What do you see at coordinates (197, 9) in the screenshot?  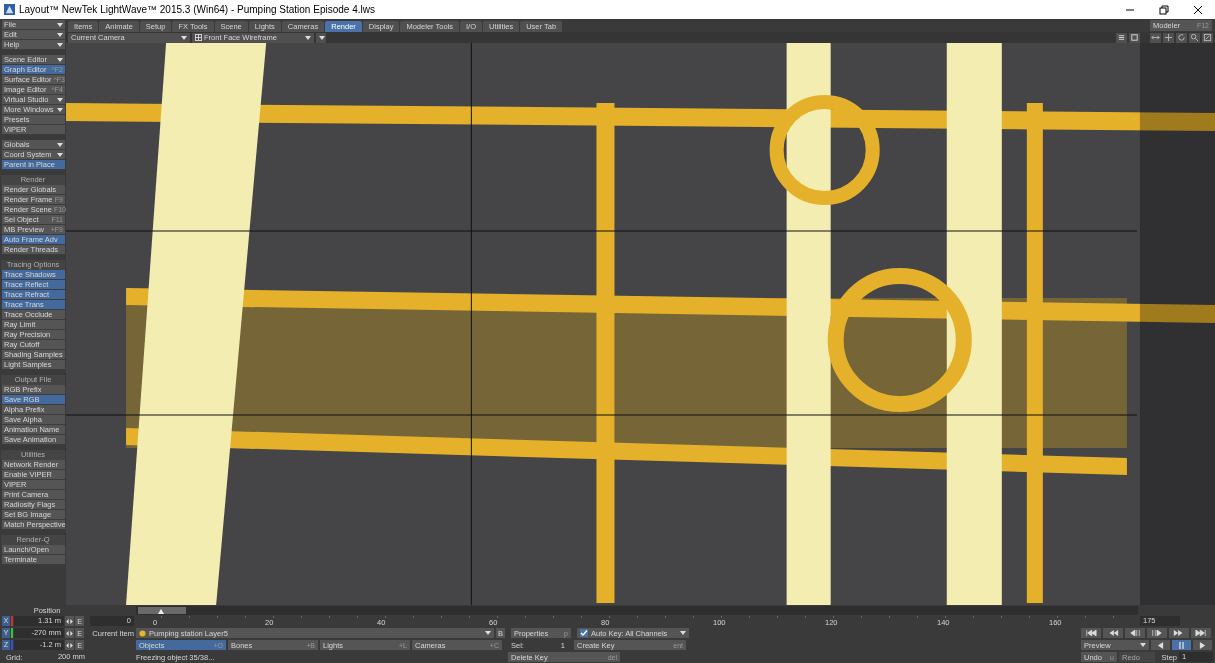 I see `window-title: Layout™ NewTek LightWave™ 2015.3 (Win64) - Pumping Station Episode 4.lws` at bounding box center [197, 9].